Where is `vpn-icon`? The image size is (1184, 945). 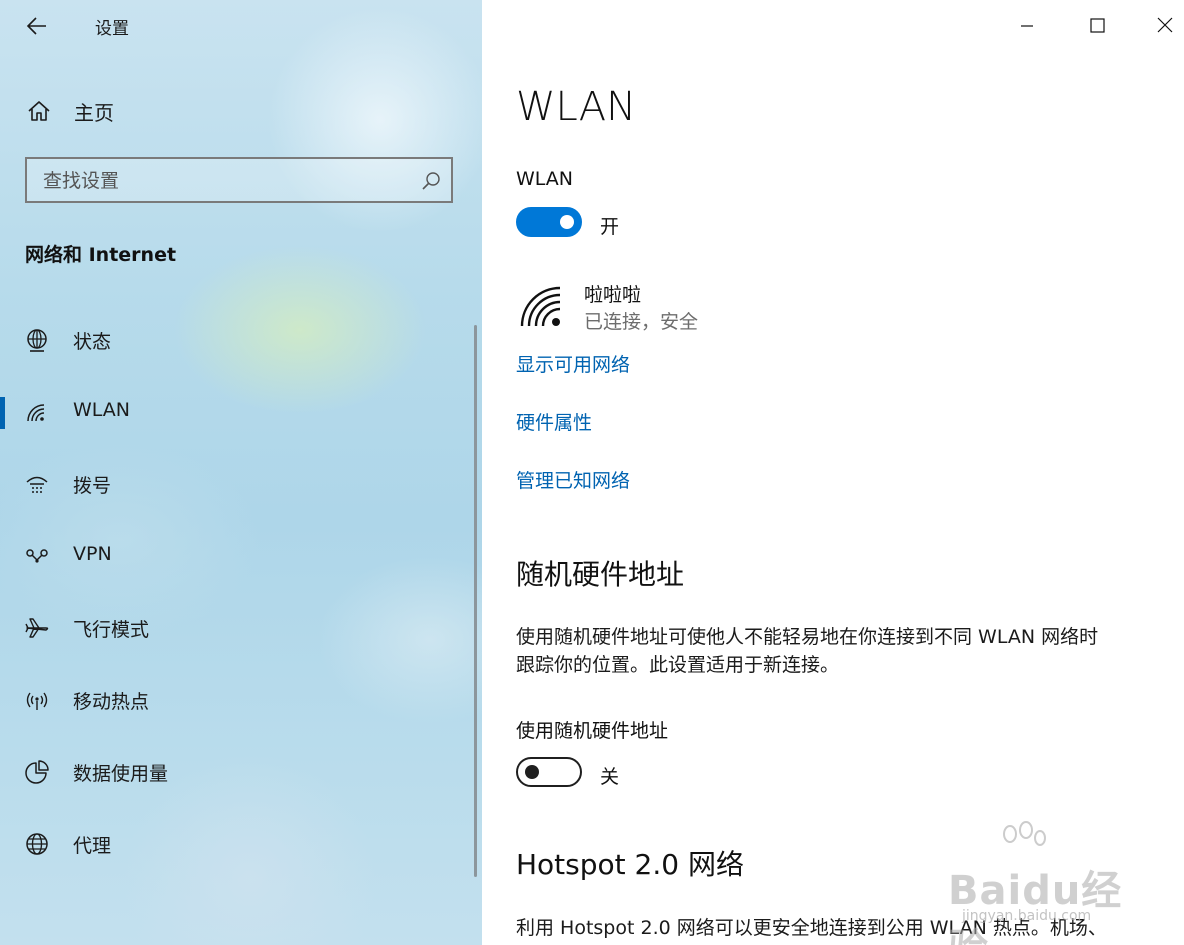
vpn-icon is located at coordinates (37, 556).